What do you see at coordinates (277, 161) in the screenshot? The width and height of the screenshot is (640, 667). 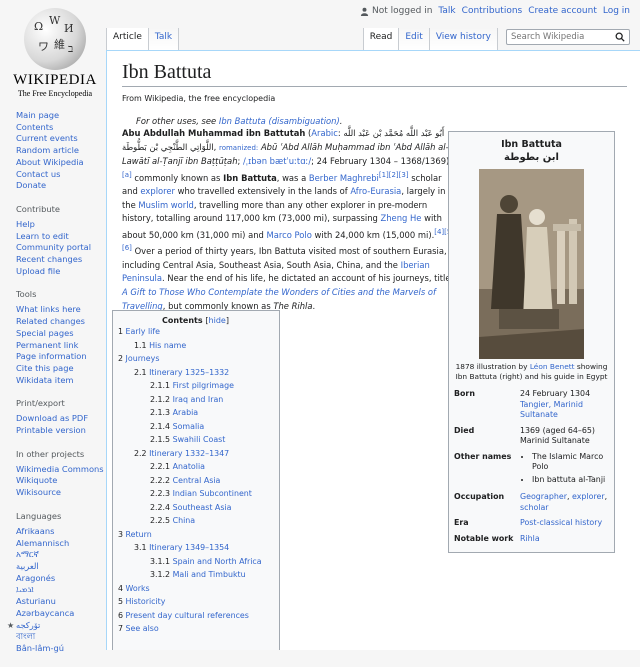 I see `ipa-link: /ˌɪbən bætˈuːtɑː/` at bounding box center [277, 161].